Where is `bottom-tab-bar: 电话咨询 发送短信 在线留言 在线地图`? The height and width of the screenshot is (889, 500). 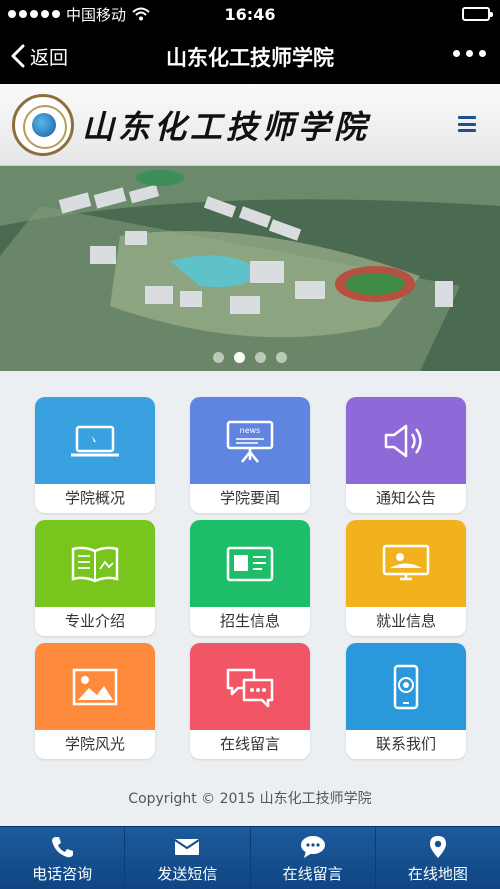
bottom-tab-bar: 电话咨询 发送短信 在线留言 在线地图 is located at coordinates (250, 857).